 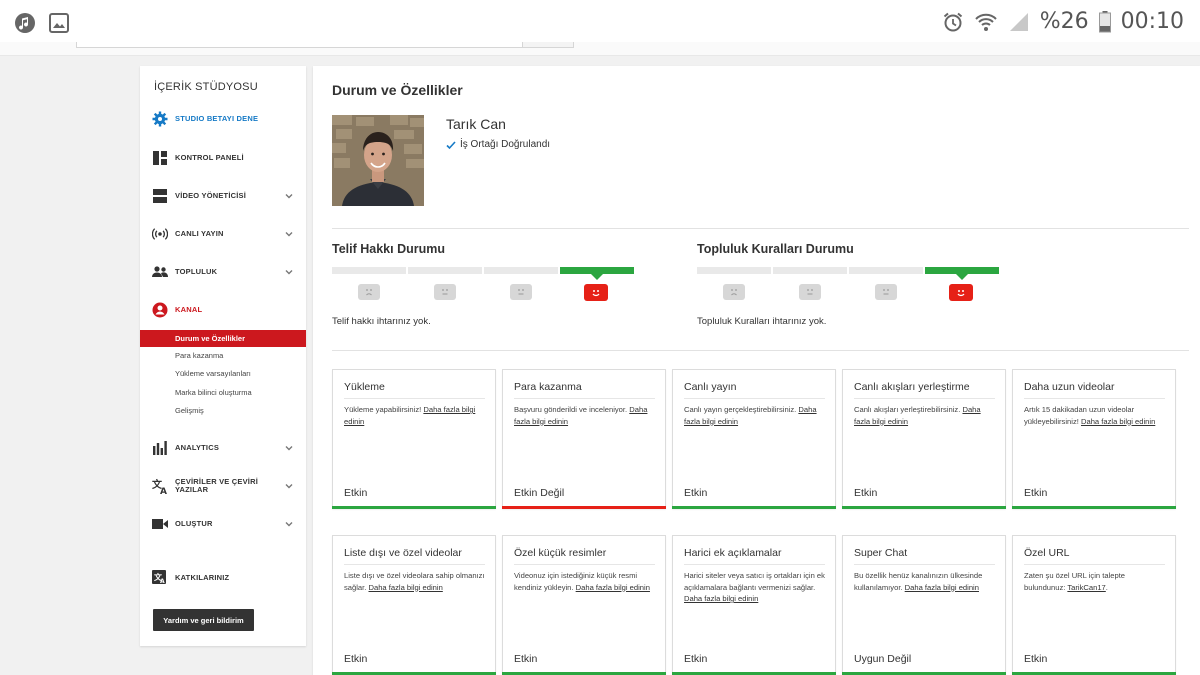 I want to click on sidebar-item-dashboard: KONTROL PANELİ, so click(x=223, y=158).